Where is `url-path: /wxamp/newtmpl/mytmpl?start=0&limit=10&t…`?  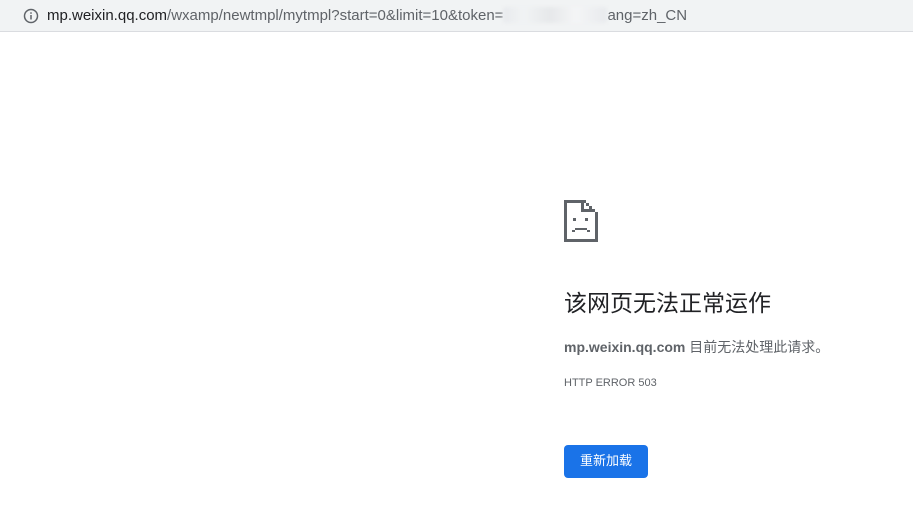
url-path: /wxamp/newtmpl/mytmpl?start=0&limit=10&t… is located at coordinates (335, 15).